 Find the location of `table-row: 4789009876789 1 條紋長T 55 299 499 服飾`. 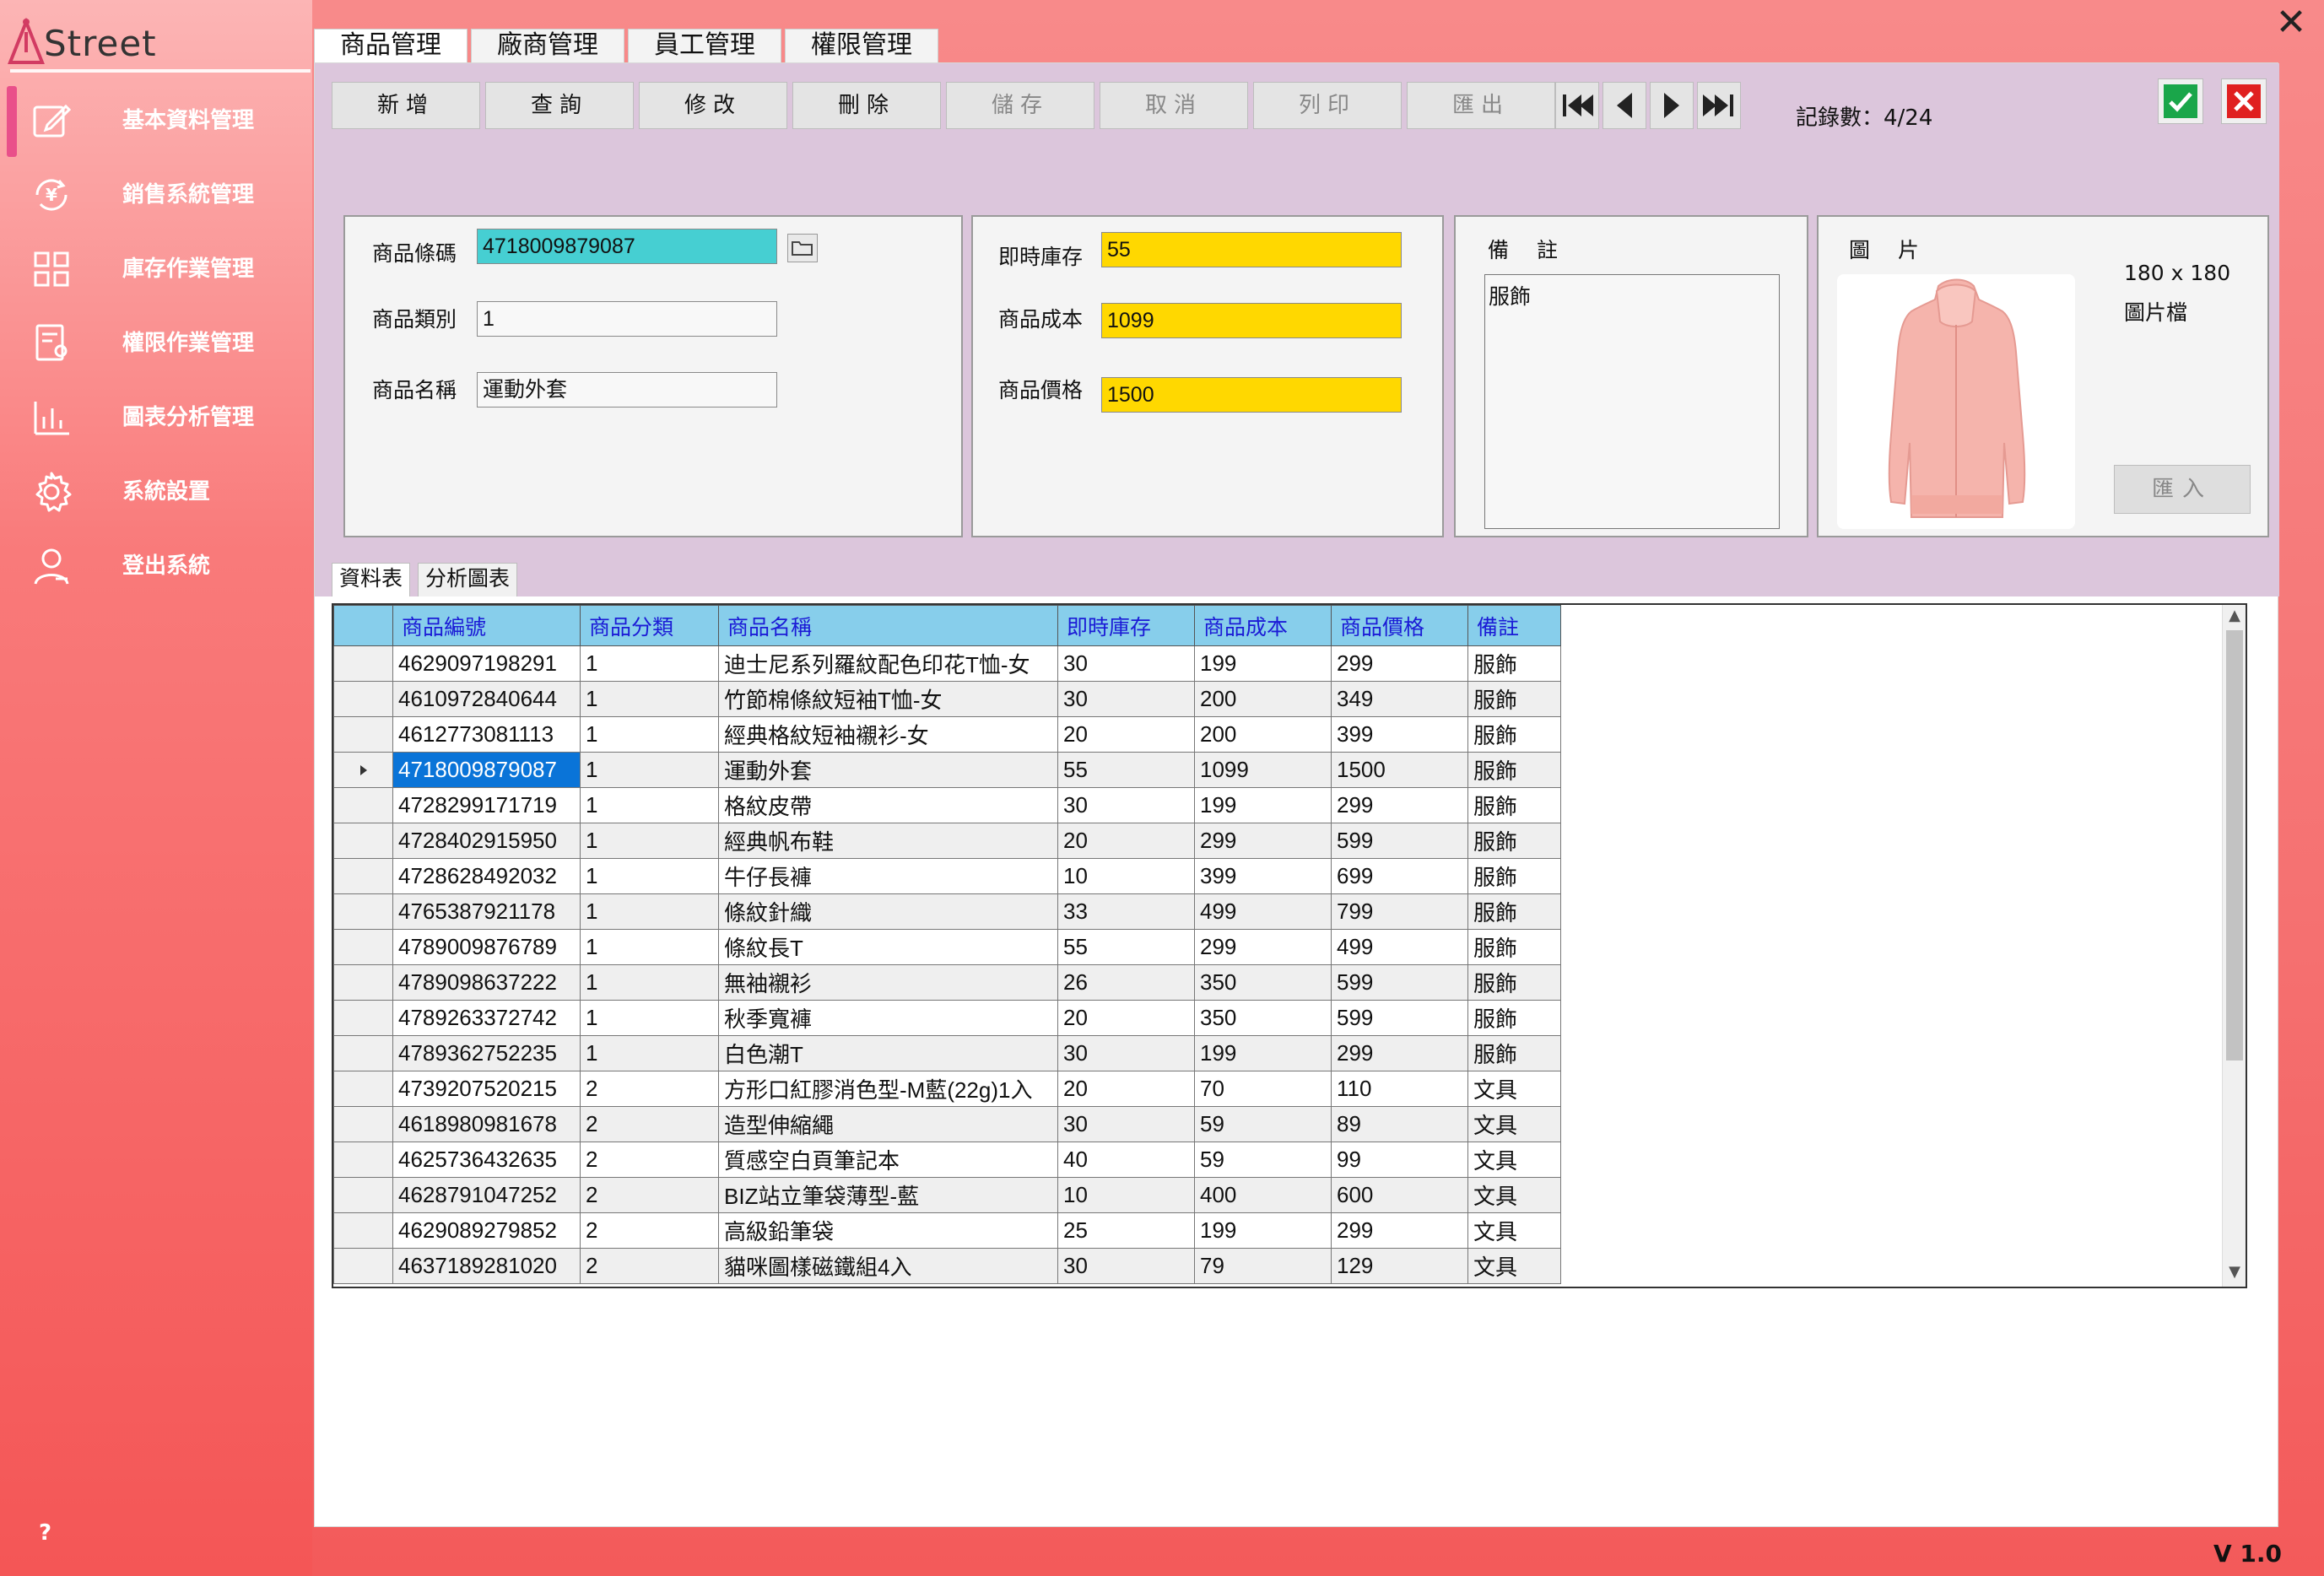

table-row: 4789009876789 1 條紋長T 55 299 499 服飾 is located at coordinates (947, 947).